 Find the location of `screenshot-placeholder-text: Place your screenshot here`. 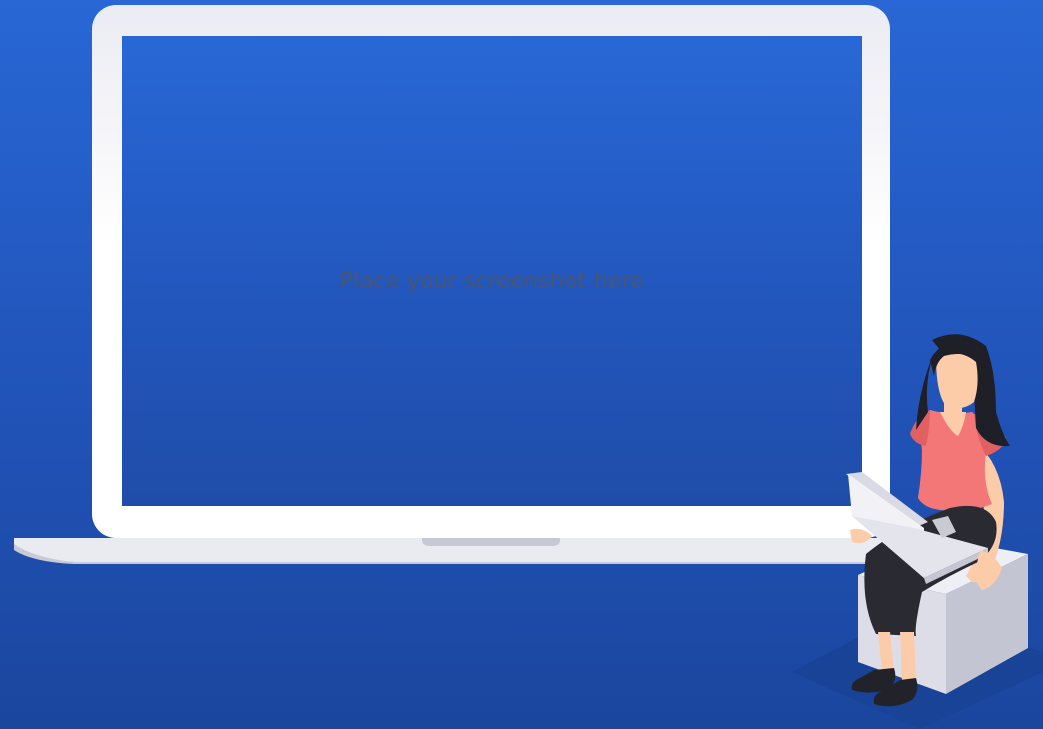

screenshot-placeholder-text: Place your screenshot here is located at coordinates (492, 281).